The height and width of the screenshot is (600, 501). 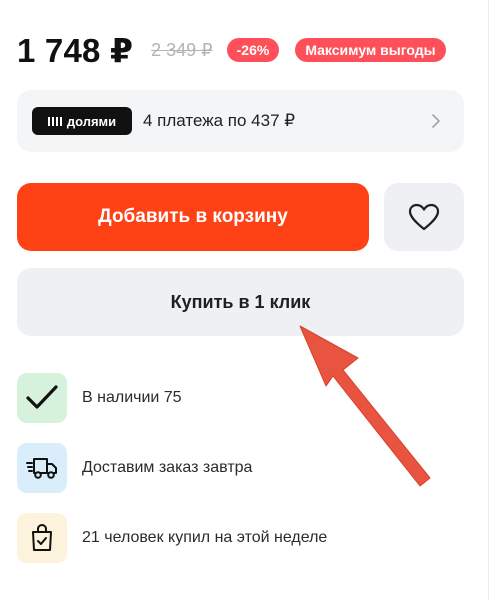 What do you see at coordinates (54, 121) in the screenshot?
I see `dolyami-bars-icon` at bounding box center [54, 121].